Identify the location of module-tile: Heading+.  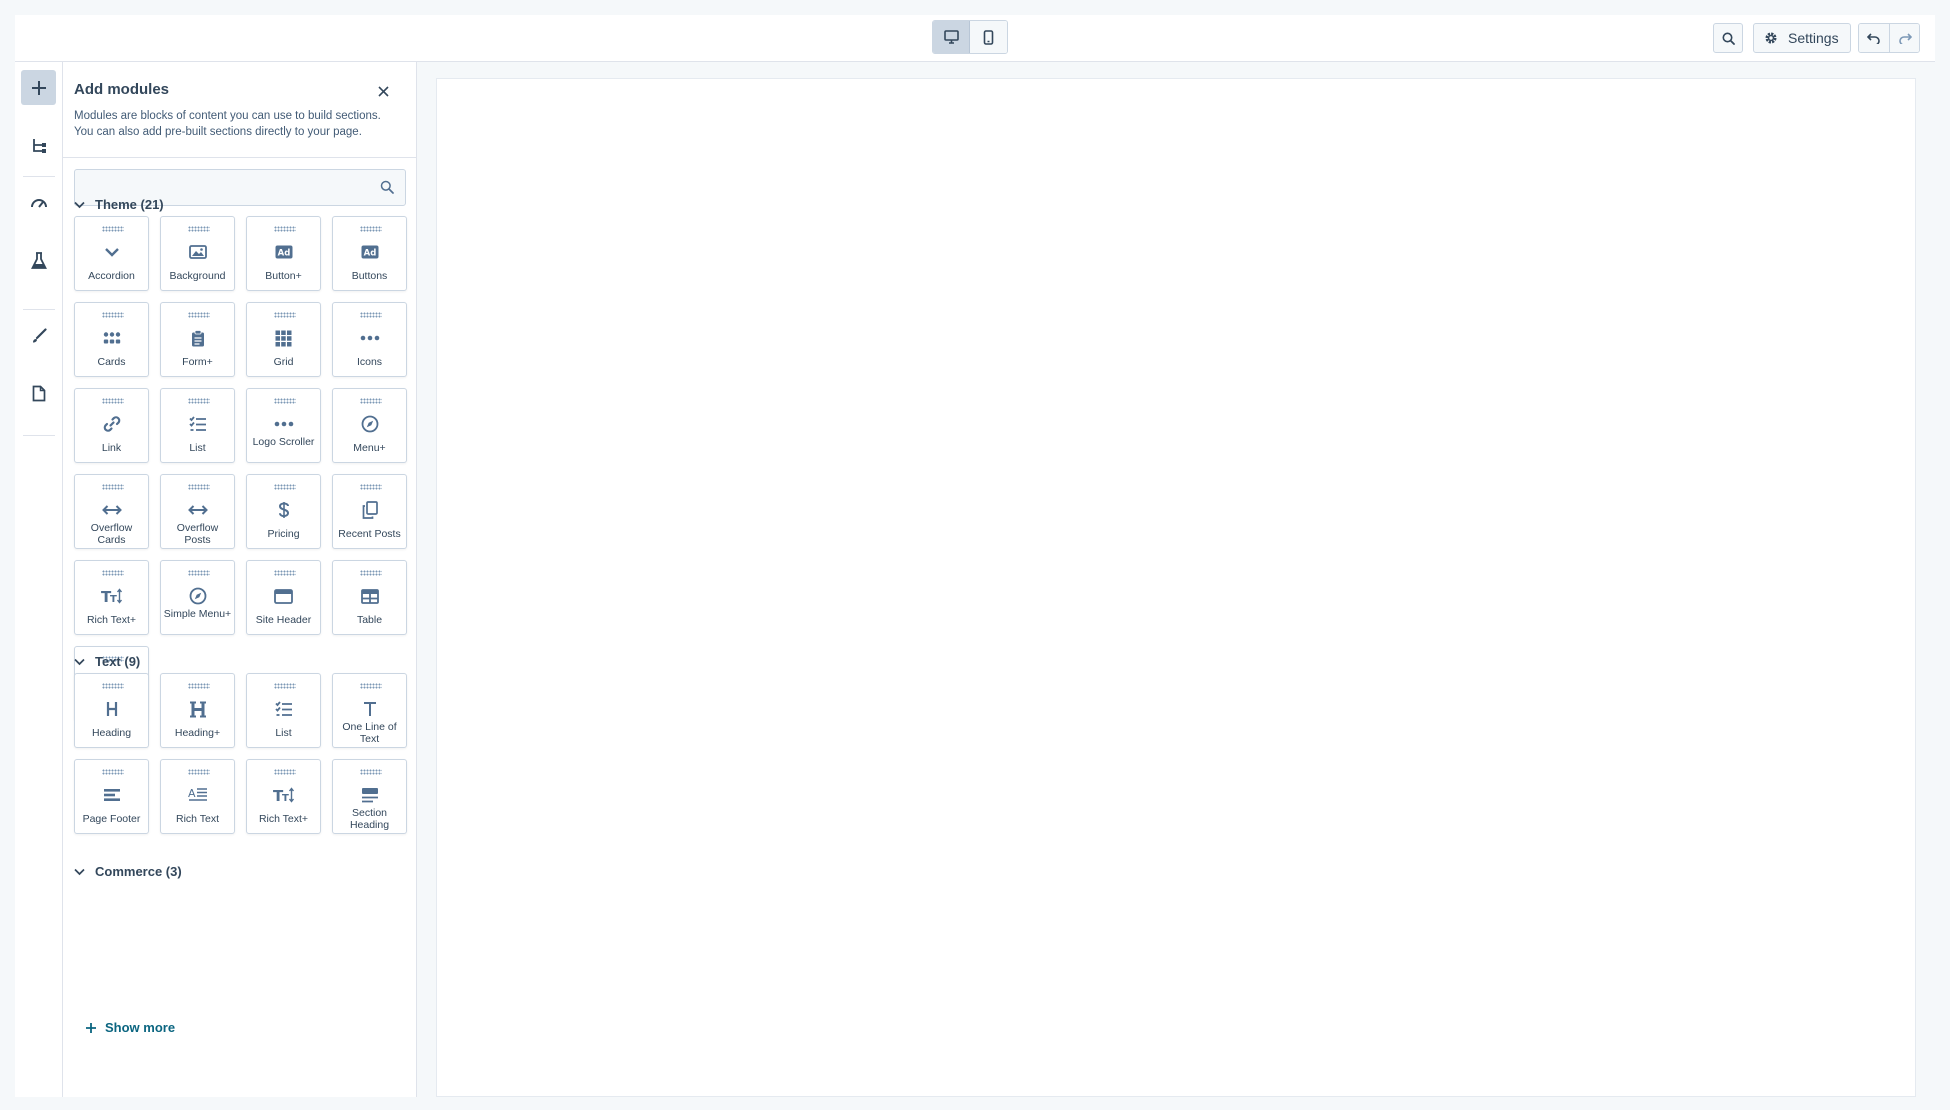
(197, 710).